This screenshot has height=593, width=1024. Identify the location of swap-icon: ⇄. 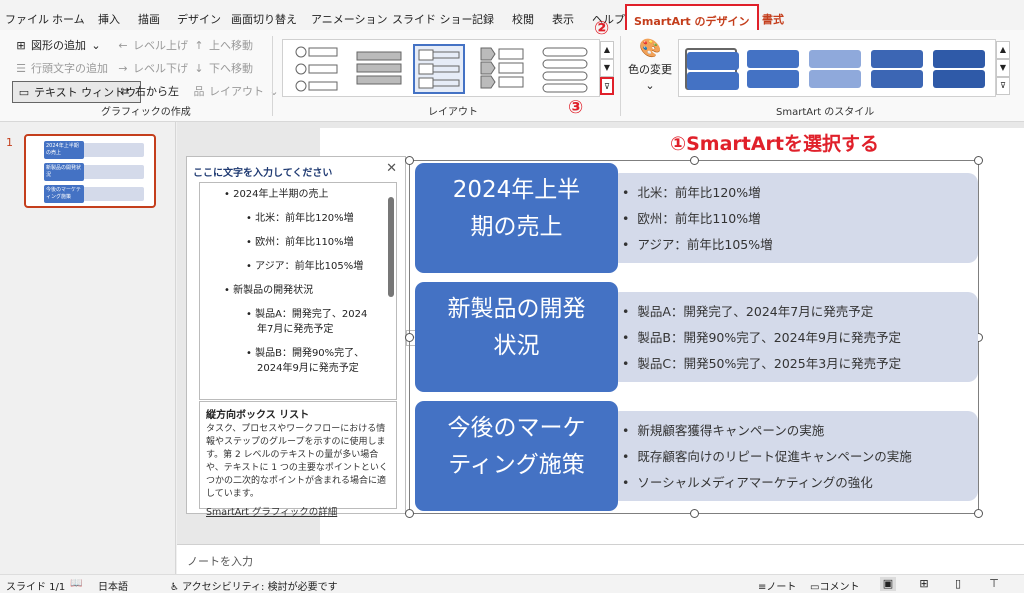
(125, 91).